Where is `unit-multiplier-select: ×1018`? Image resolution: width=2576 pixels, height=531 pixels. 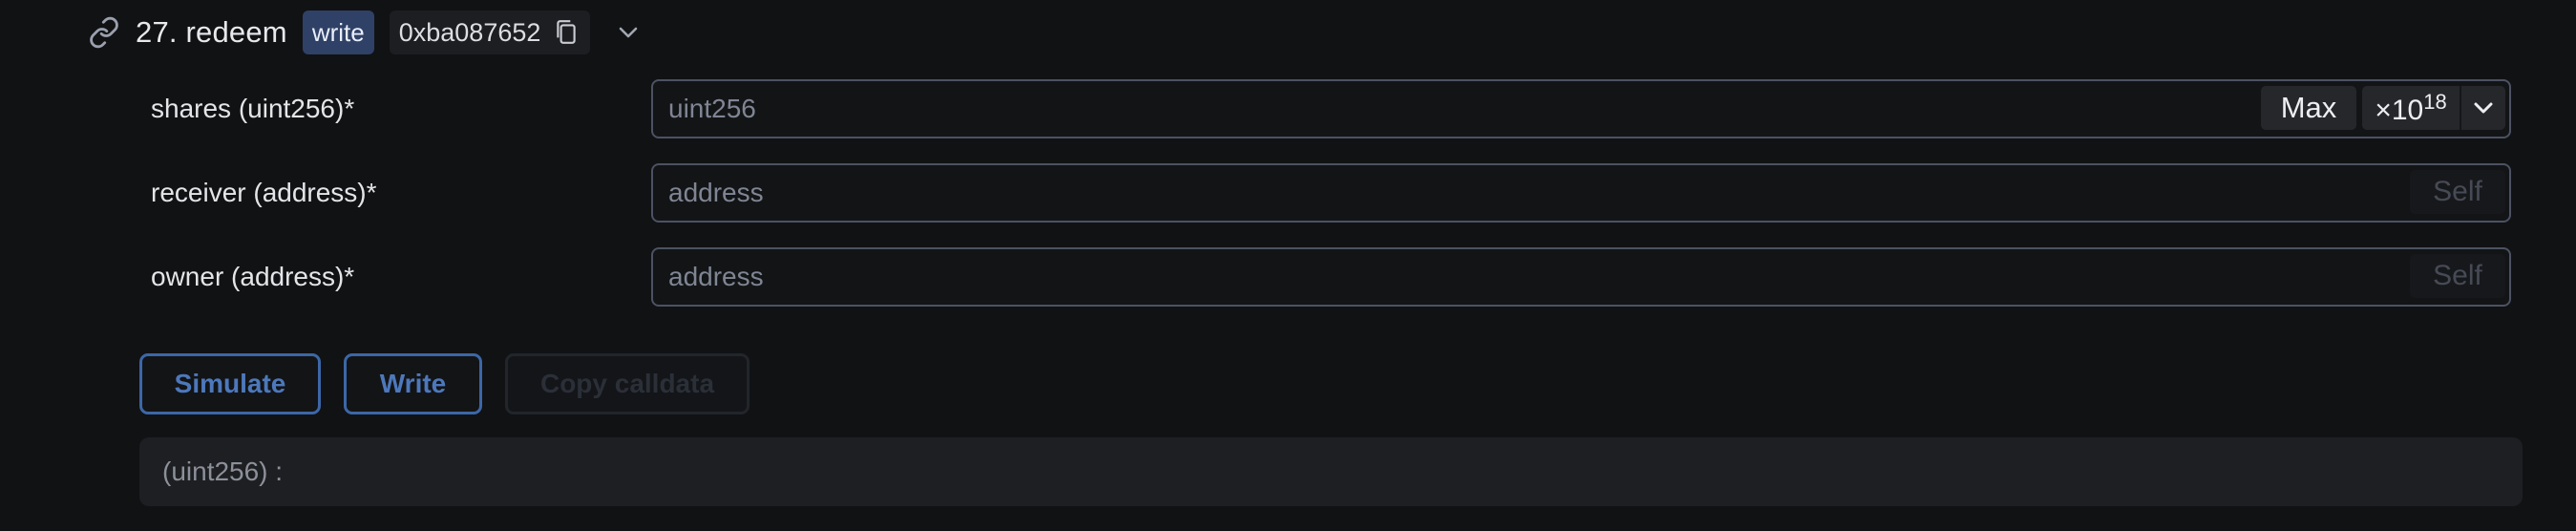
unit-multiplier-select: ×1018 is located at coordinates (2433, 108).